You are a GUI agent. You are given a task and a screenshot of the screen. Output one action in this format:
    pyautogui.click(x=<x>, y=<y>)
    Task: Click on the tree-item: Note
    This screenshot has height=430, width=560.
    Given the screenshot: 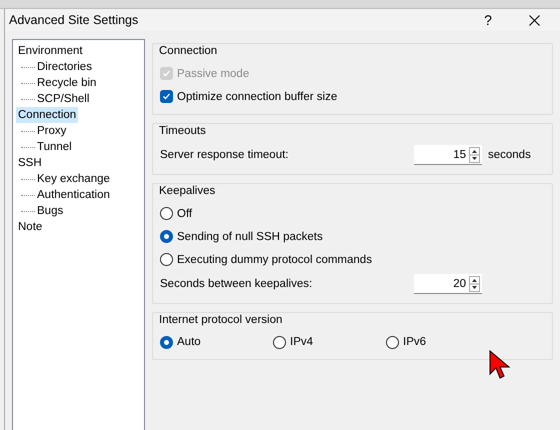 What is the action you would take?
    pyautogui.click(x=30, y=227)
    